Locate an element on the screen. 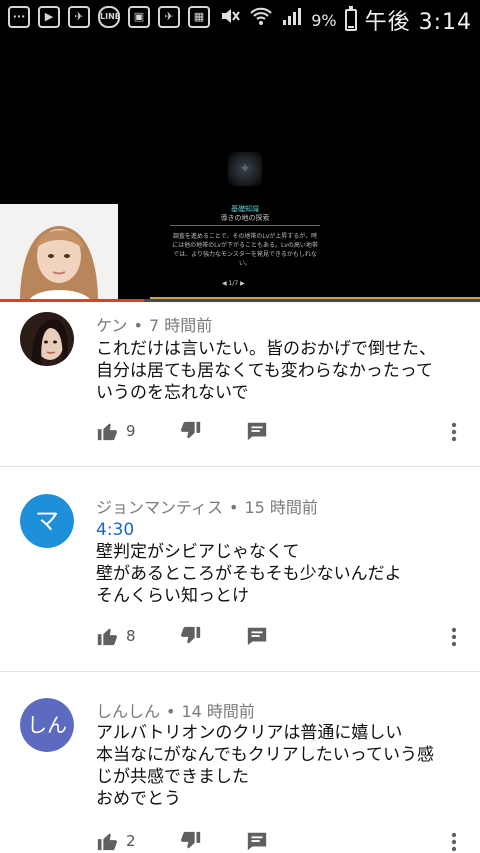  game-tutorial-subtitle: 導きの地の探索 is located at coordinates (245, 218).